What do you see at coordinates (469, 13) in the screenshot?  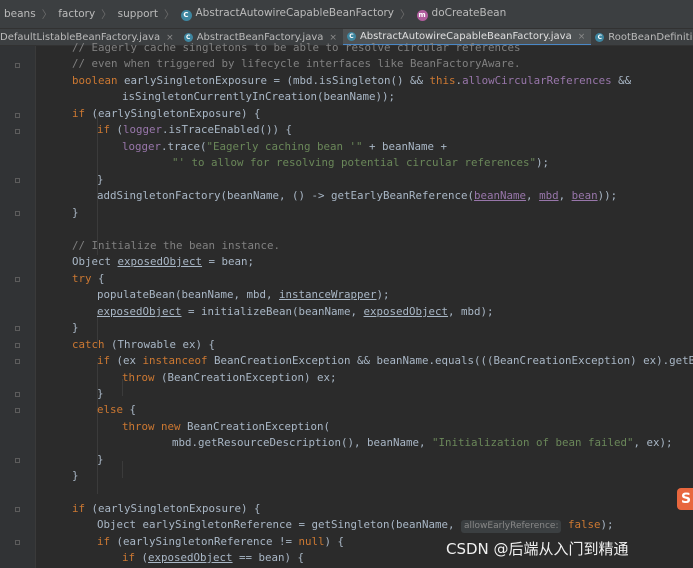 I see `breadcrumb-method-label: doCreateBean` at bounding box center [469, 13].